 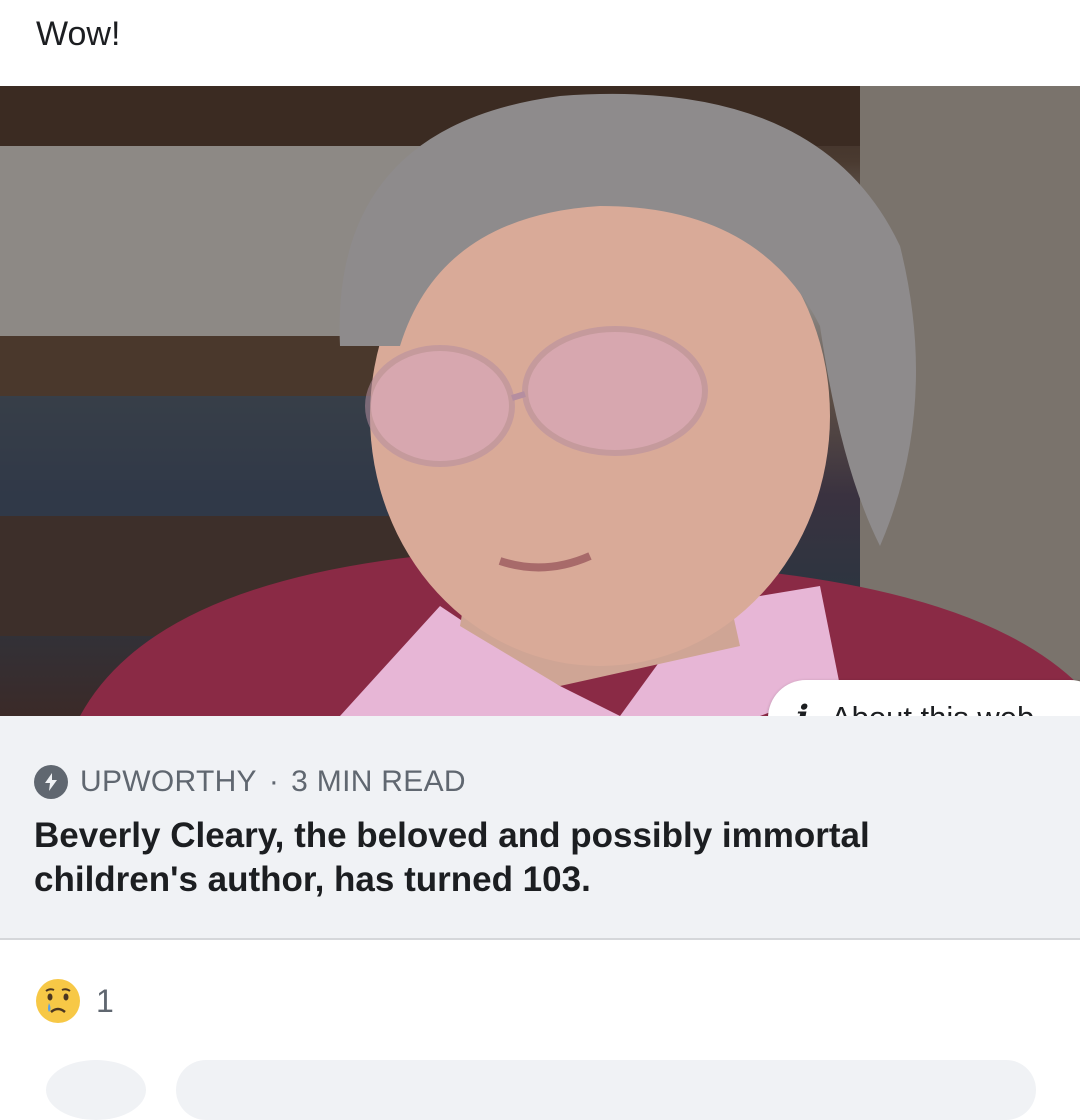 I want to click on sad-face-icon, so click(x=58, y=1001).